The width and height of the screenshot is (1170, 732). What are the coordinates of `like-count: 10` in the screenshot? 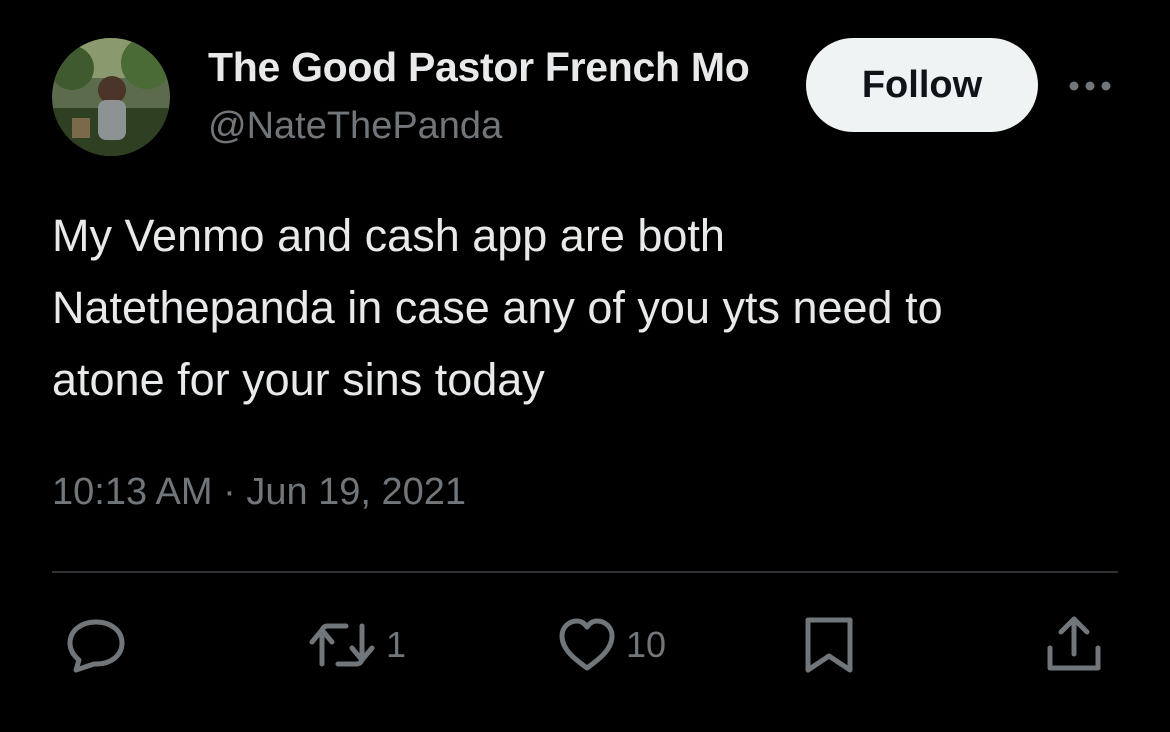 It's located at (646, 644).